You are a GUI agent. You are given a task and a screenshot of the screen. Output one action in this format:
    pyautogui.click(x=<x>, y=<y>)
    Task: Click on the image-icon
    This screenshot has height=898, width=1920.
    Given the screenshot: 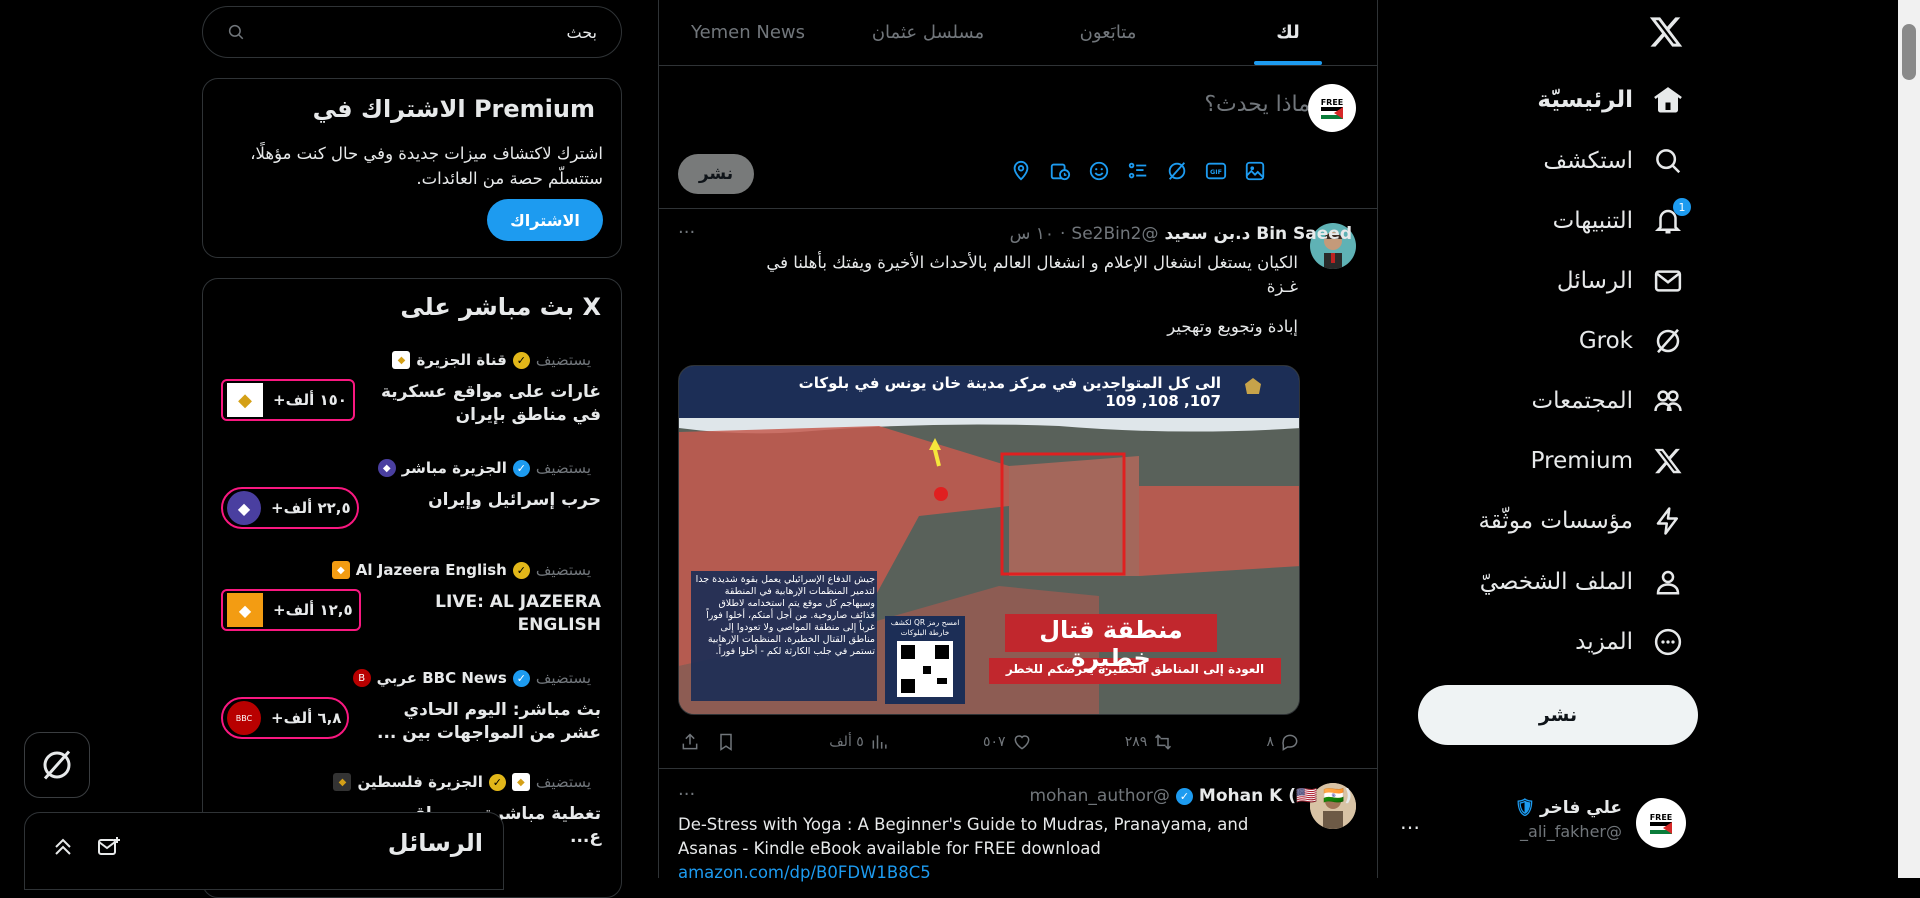 What is the action you would take?
    pyautogui.click(x=1255, y=171)
    